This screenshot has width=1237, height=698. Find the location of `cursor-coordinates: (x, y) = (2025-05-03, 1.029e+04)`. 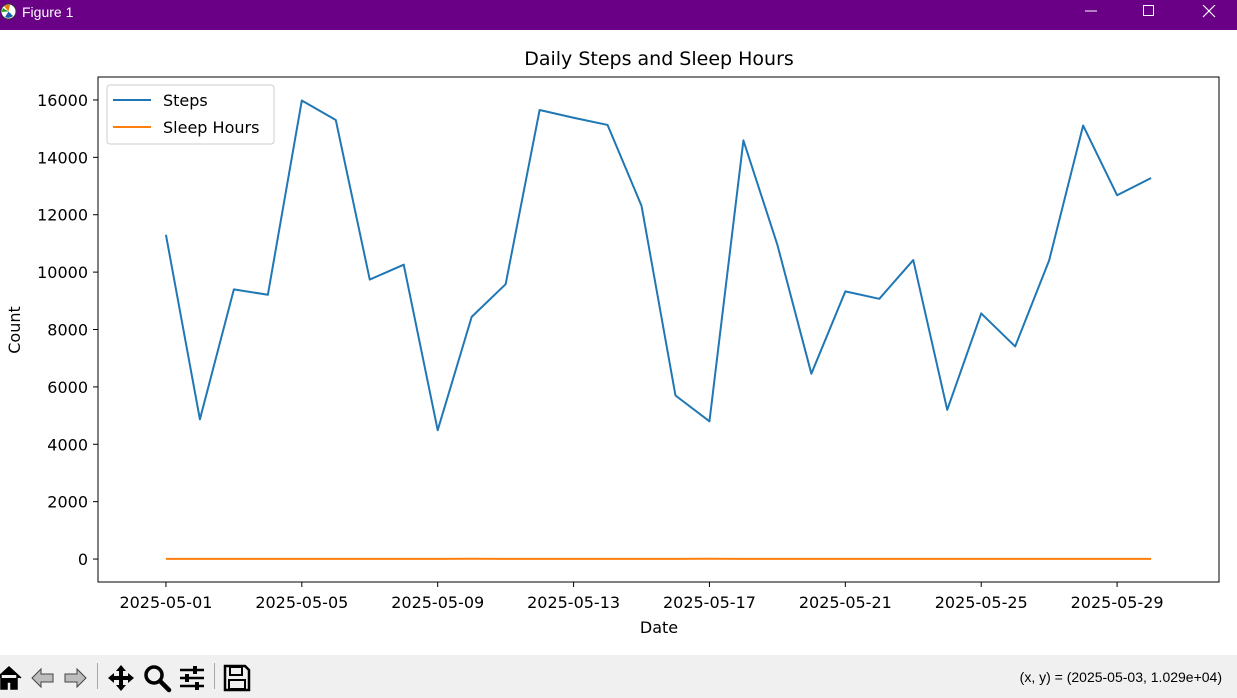

cursor-coordinates: (x, y) = (2025-05-03, 1.029e+04) is located at coordinates (1120, 677).